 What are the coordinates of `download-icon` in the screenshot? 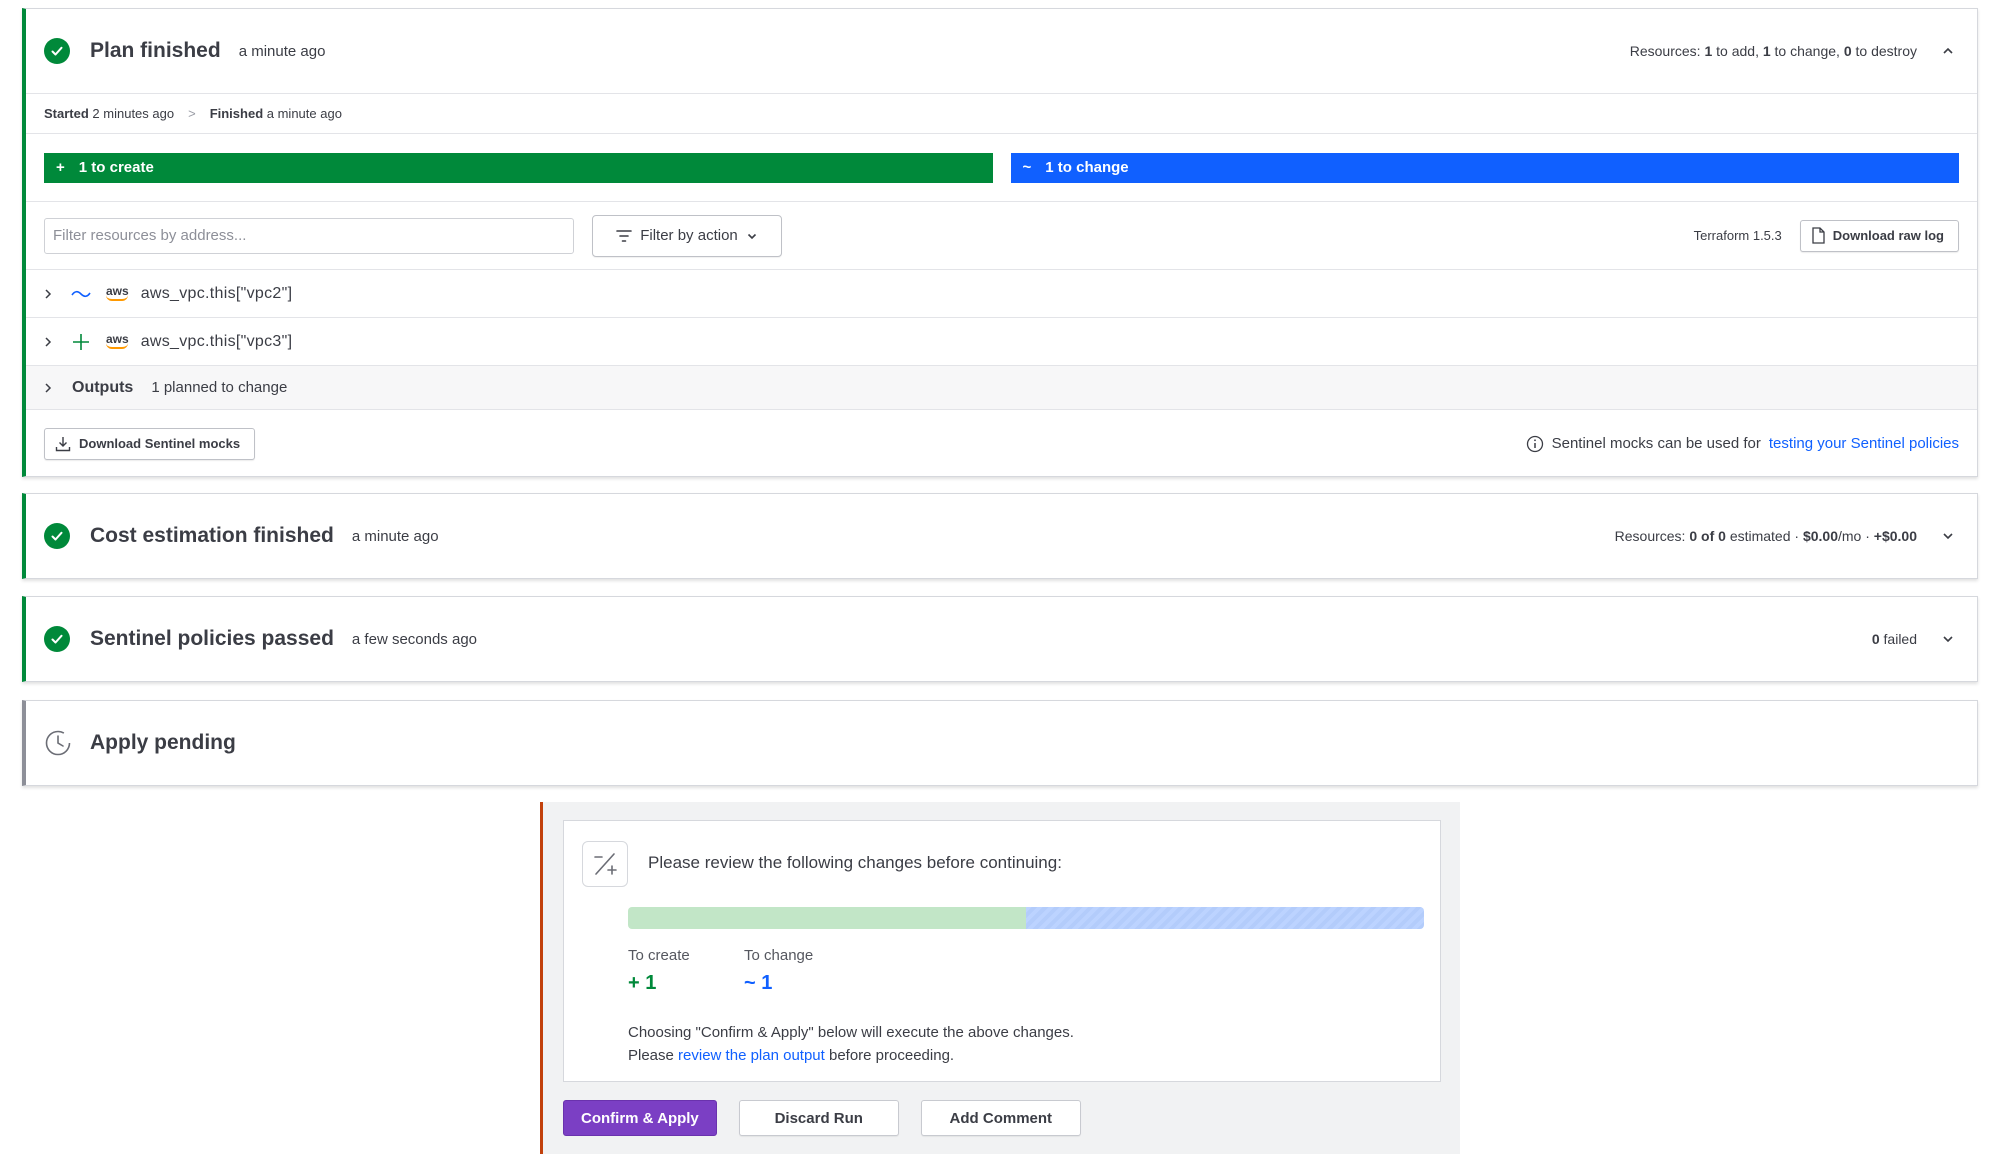 It's located at (63, 443).